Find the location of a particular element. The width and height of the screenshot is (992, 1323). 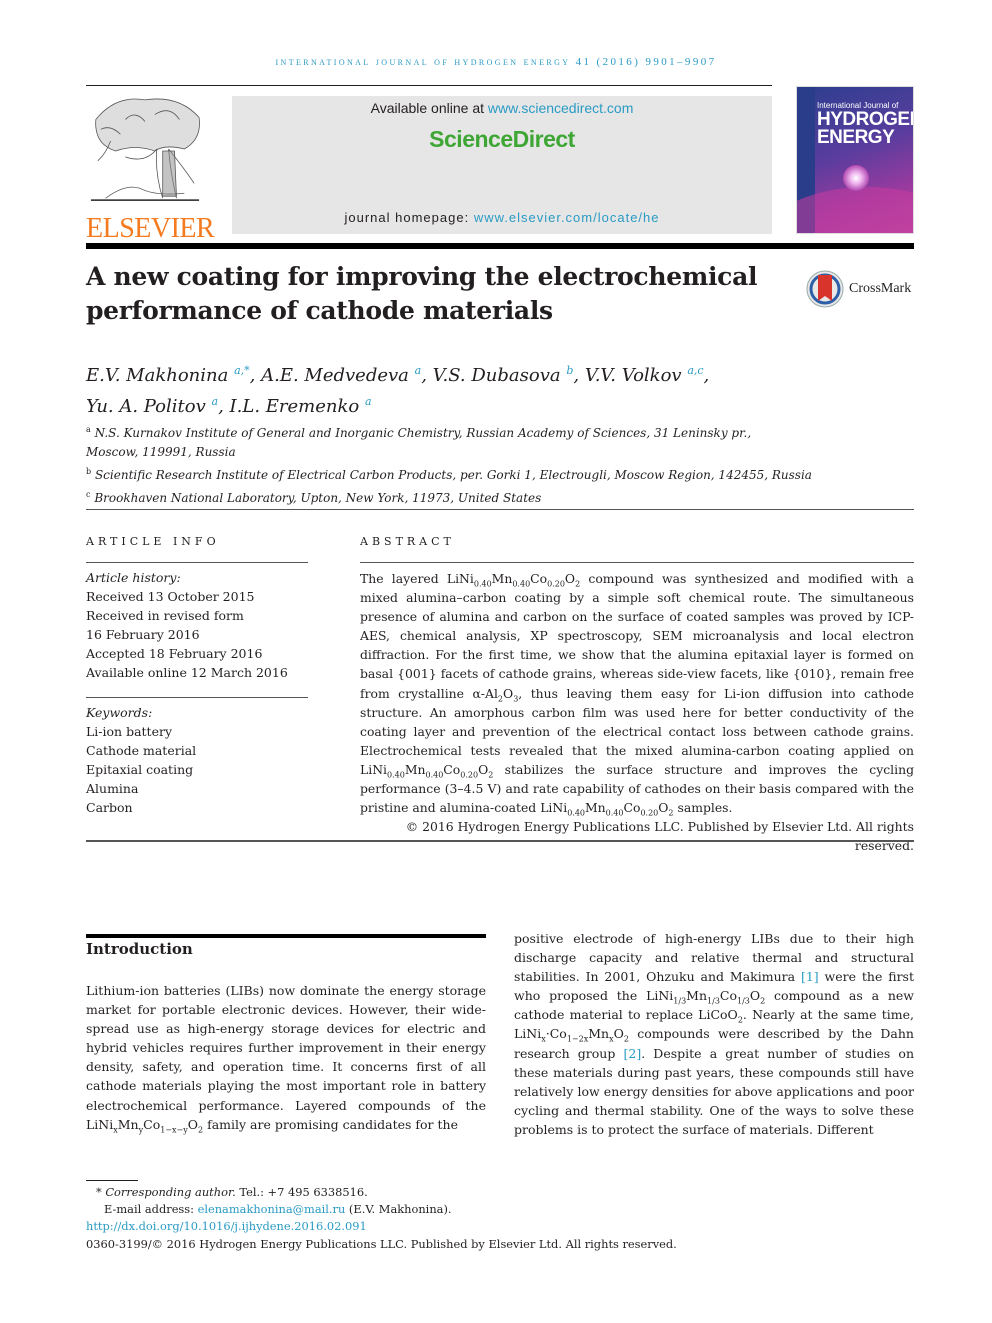

keyword: Cathode material is located at coordinates (141, 750).